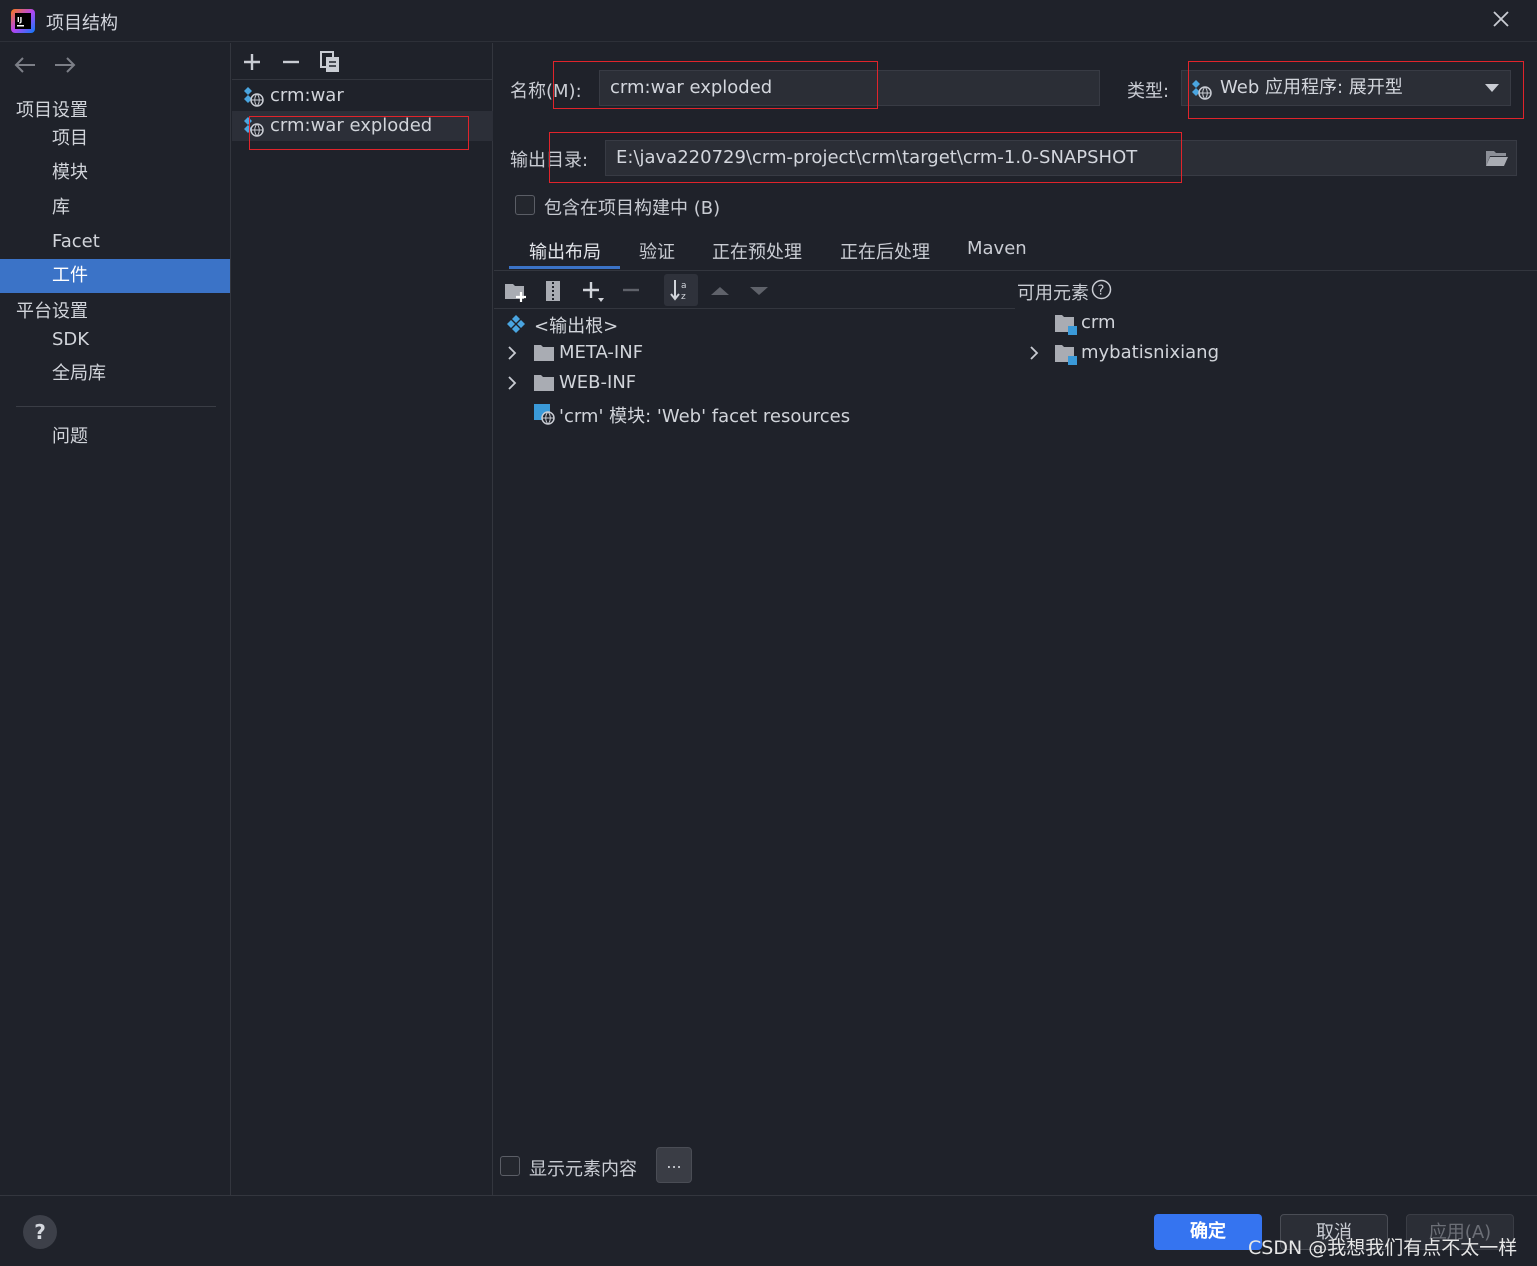  What do you see at coordinates (997, 248) in the screenshot?
I see `tab-maven: Maven` at bounding box center [997, 248].